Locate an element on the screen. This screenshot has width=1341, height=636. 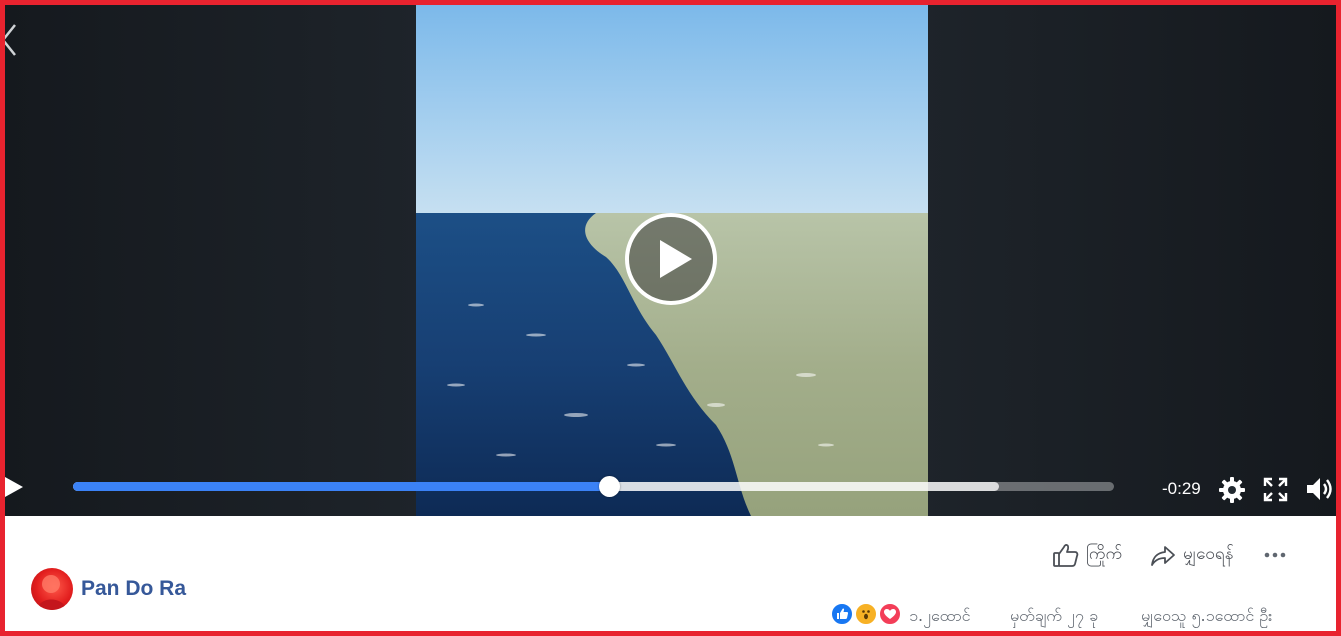
progress-bar is located at coordinates (341, 486).